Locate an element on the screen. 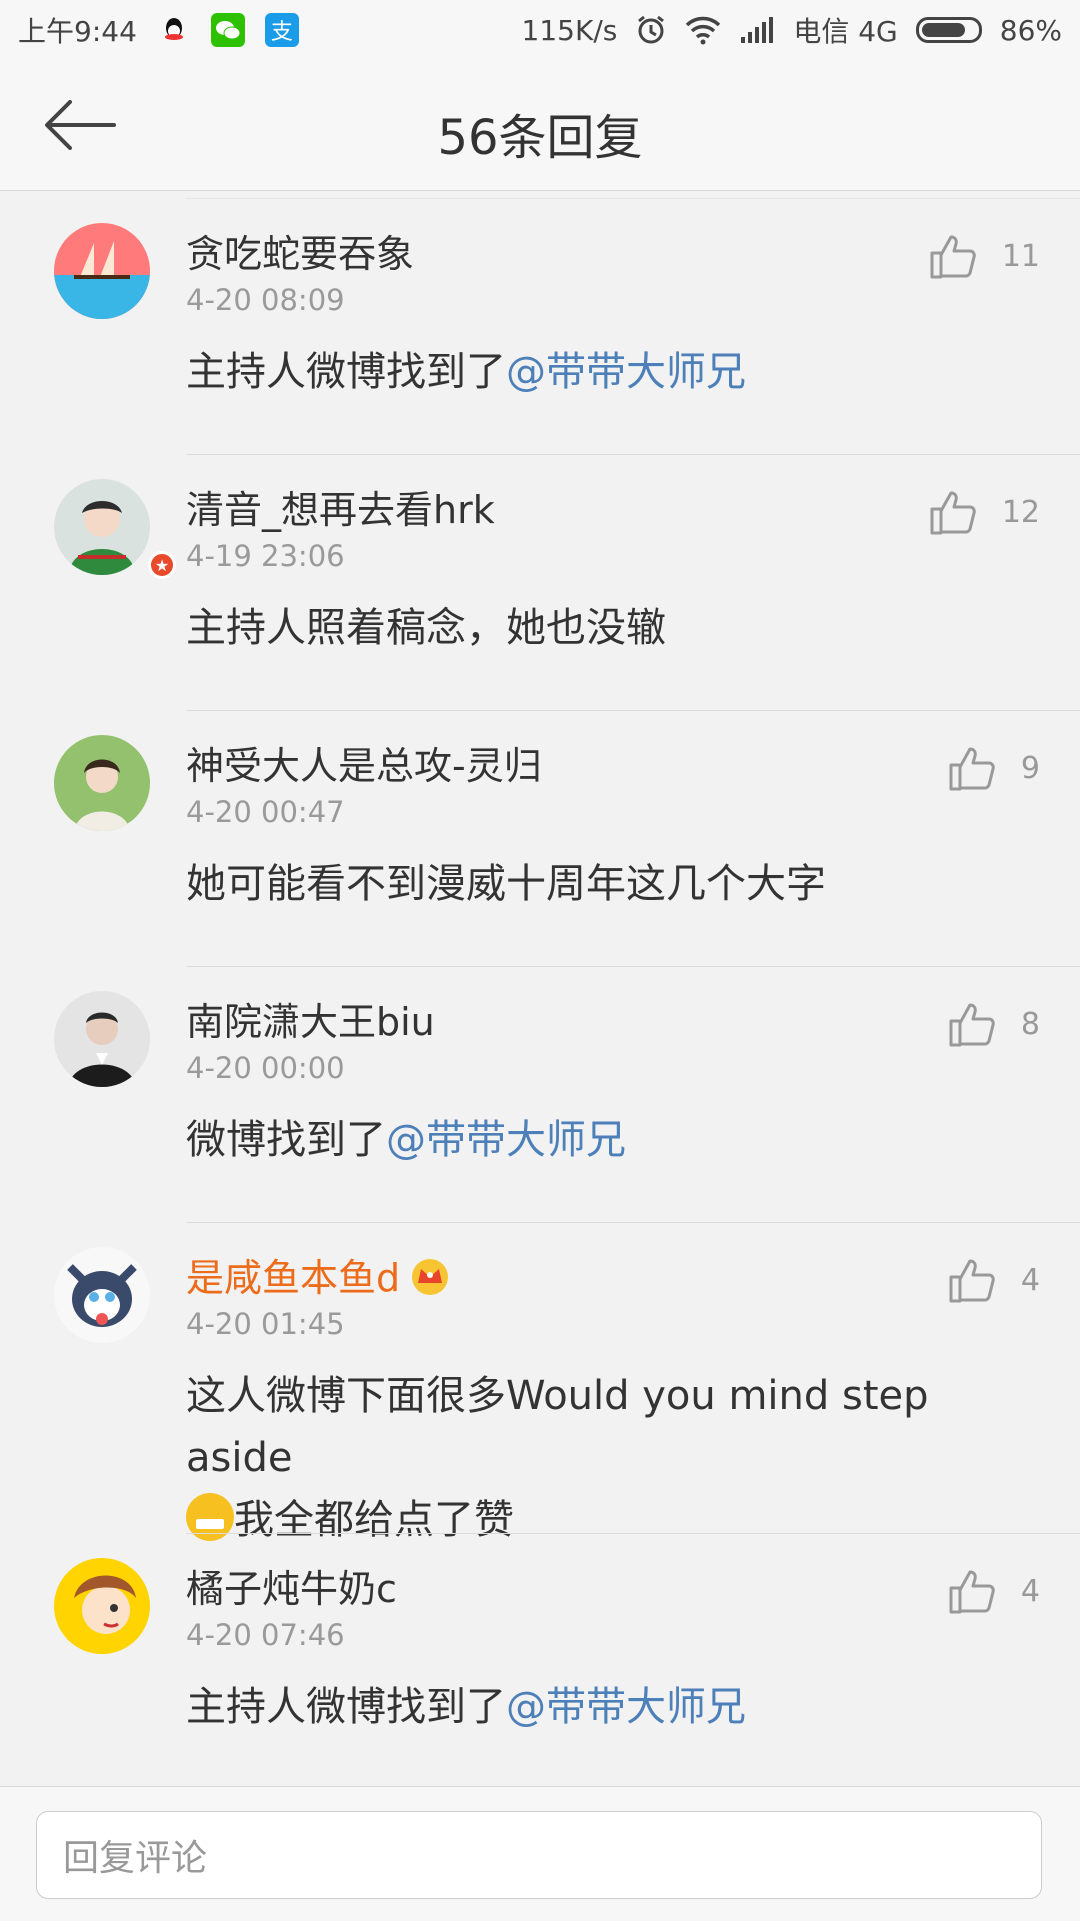 The height and width of the screenshot is (1921, 1080). reply-bar: 回复评论 is located at coordinates (540, 1853).